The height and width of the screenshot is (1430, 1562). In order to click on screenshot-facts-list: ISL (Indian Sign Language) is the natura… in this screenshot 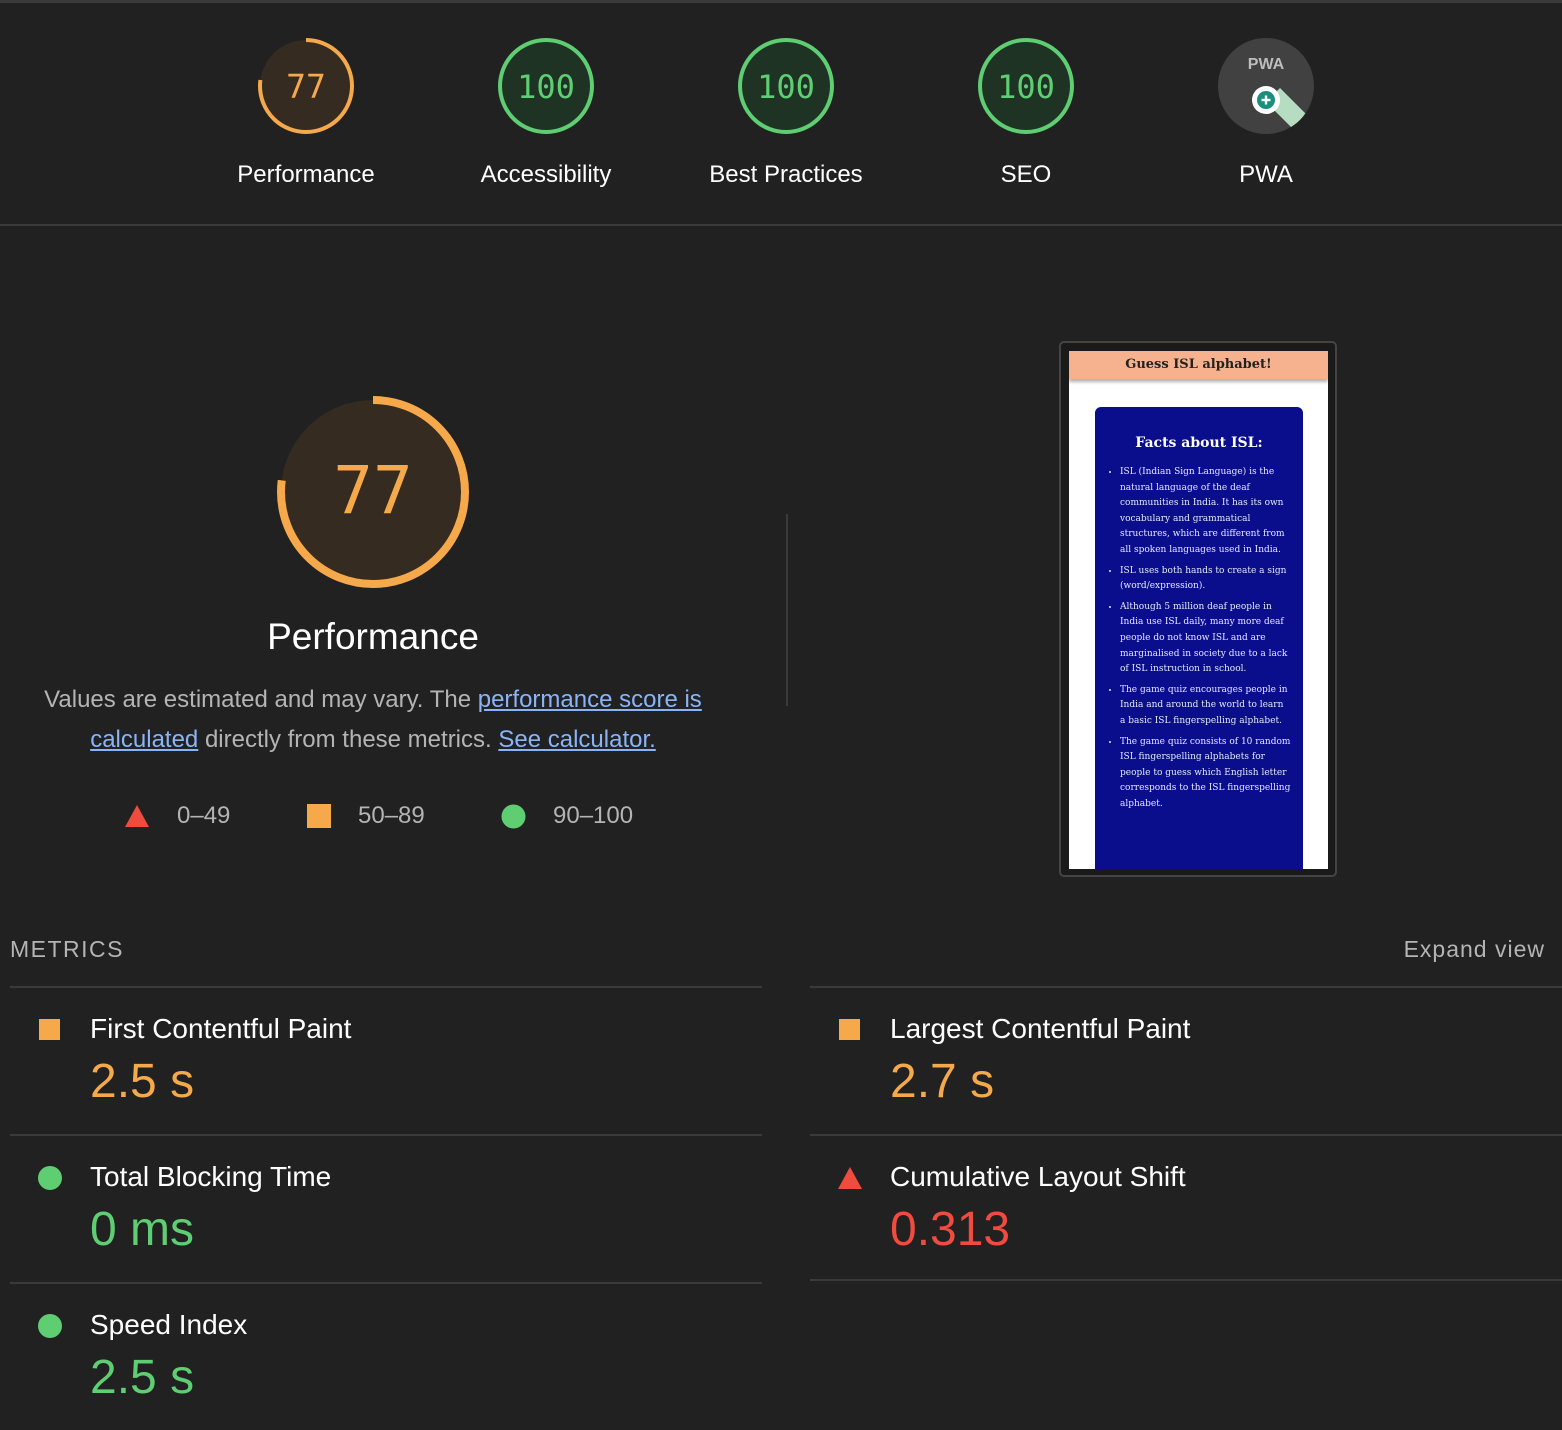, I will do `click(1199, 638)`.